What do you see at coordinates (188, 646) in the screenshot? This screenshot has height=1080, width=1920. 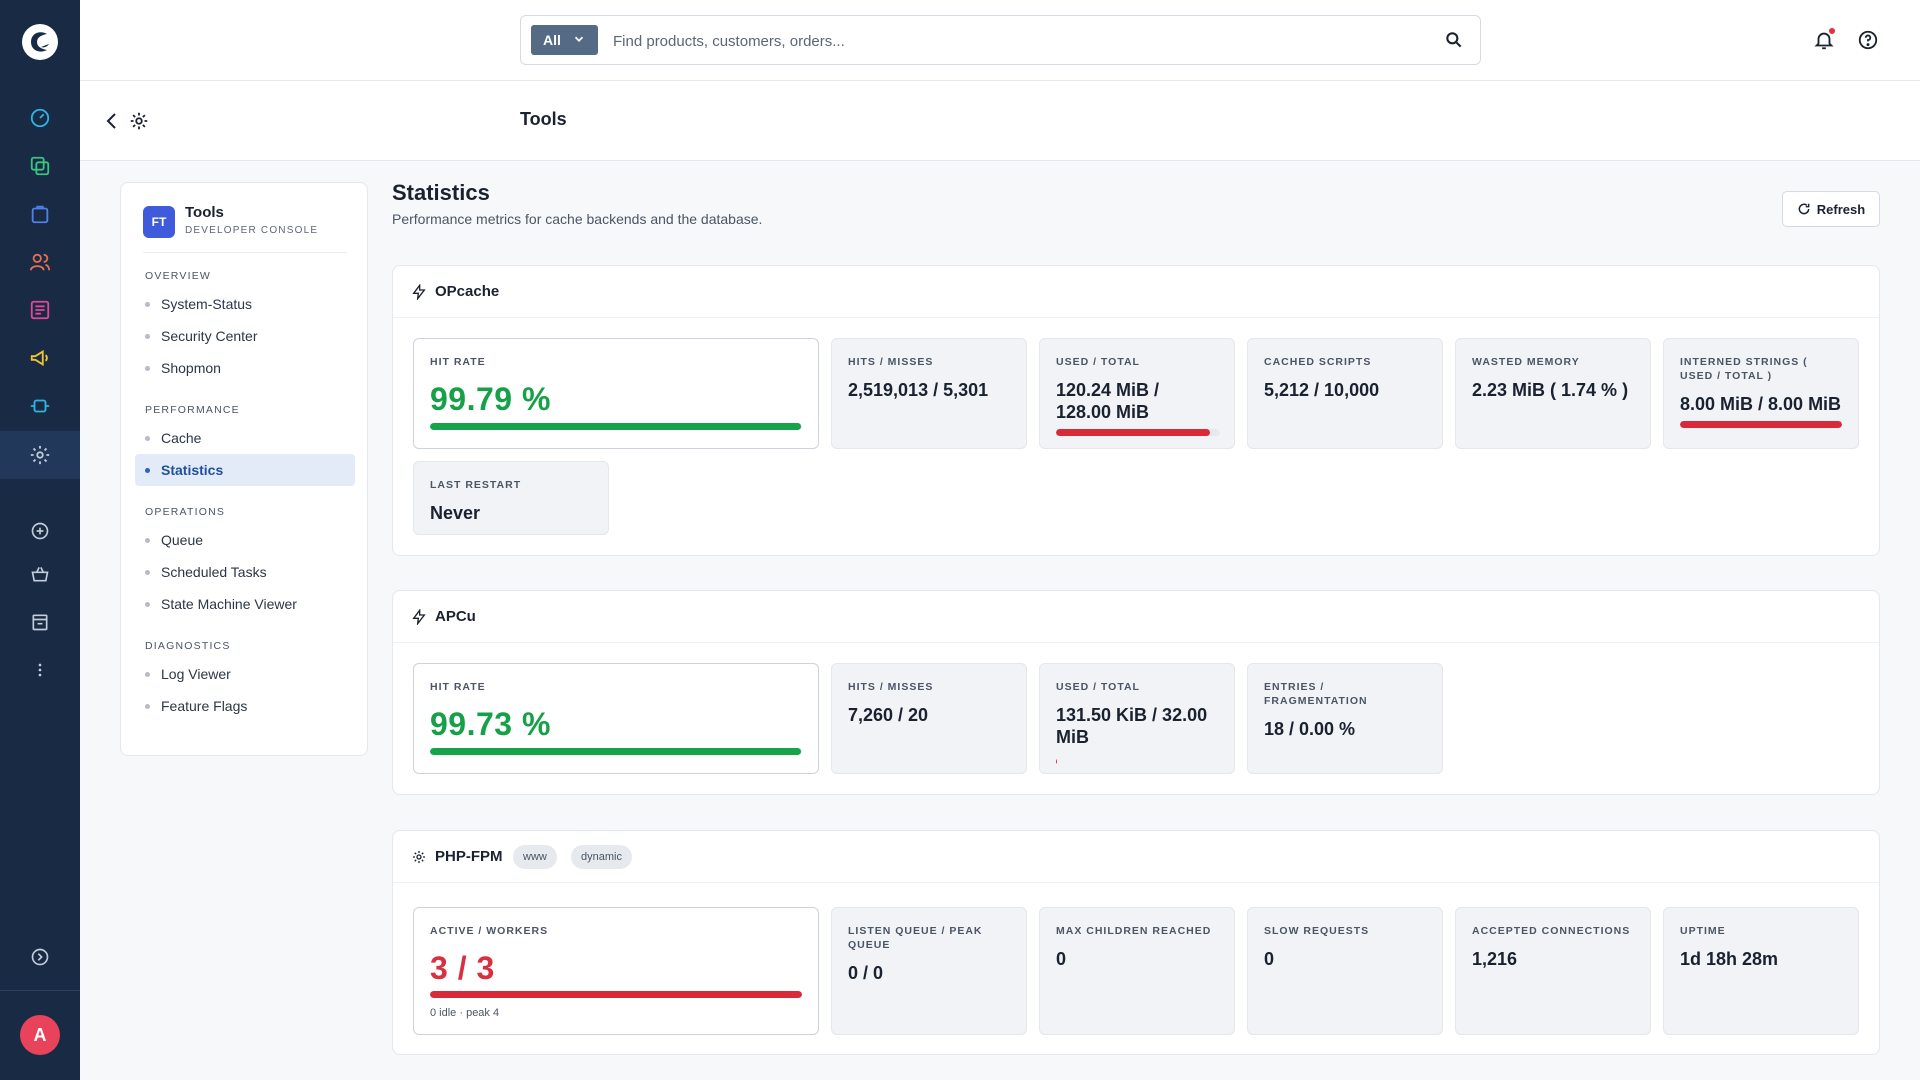 I see `nav-section-diagnostics: DIAGNOSTICS` at bounding box center [188, 646].